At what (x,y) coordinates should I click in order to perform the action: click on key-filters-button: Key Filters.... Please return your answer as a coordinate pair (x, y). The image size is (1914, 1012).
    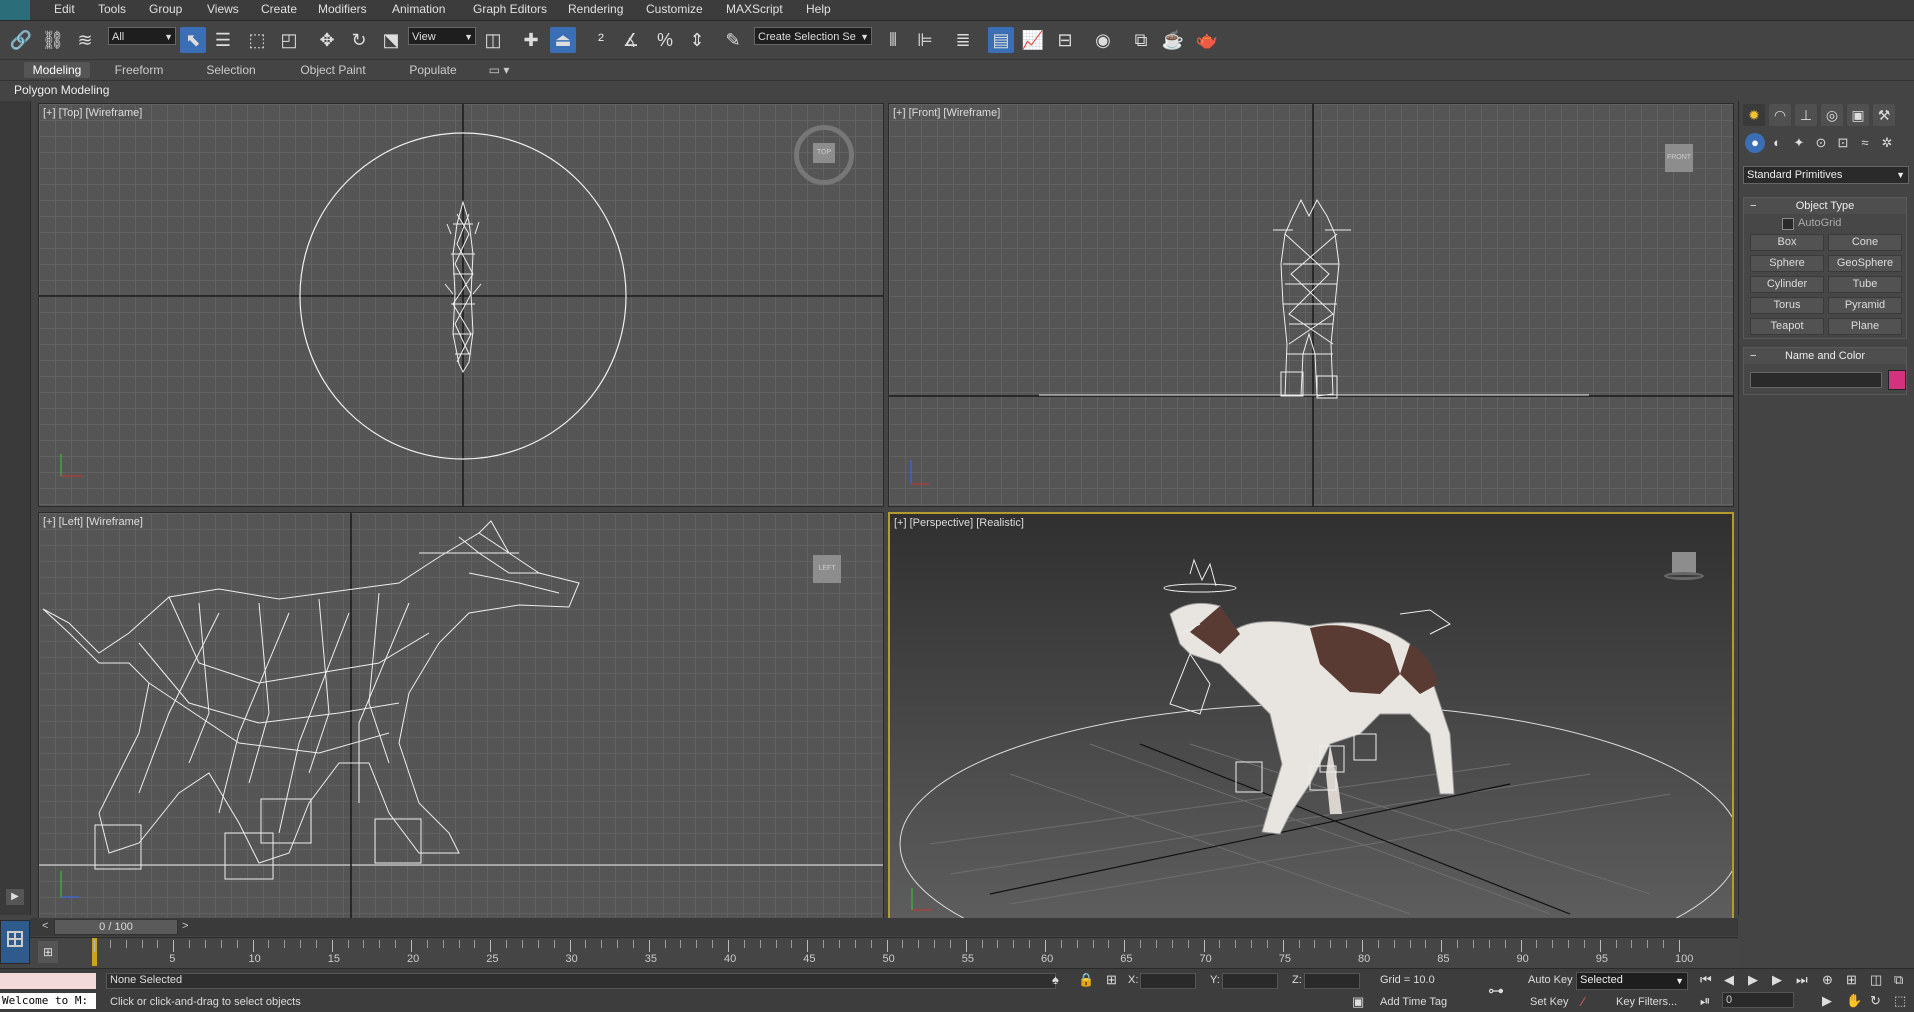
    Looking at the image, I should click on (1646, 1002).